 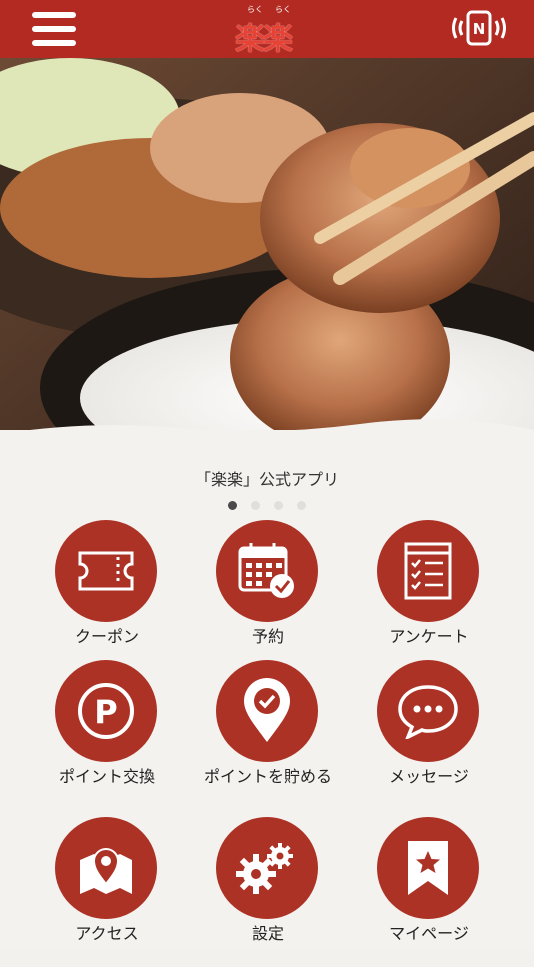 What do you see at coordinates (267, 711) in the screenshot?
I see `location-check-icon` at bounding box center [267, 711].